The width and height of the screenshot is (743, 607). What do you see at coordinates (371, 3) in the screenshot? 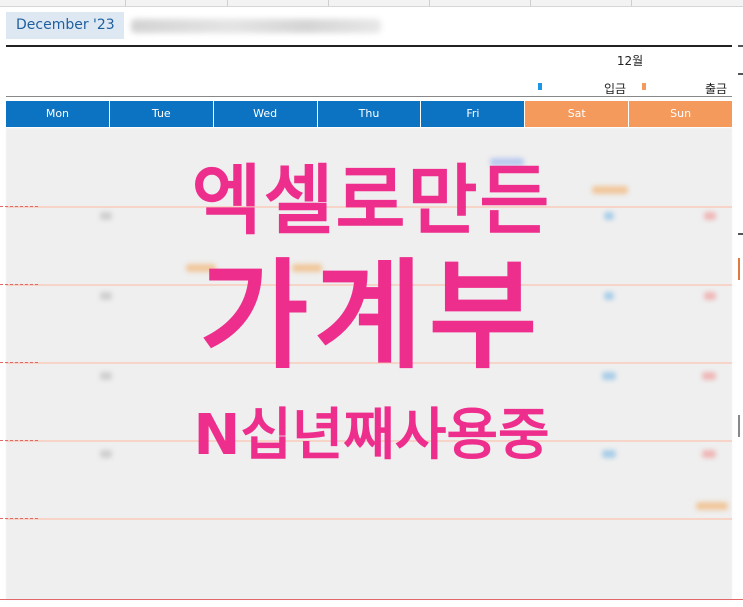
I see `spreadsheet-column-strip` at bounding box center [371, 3].